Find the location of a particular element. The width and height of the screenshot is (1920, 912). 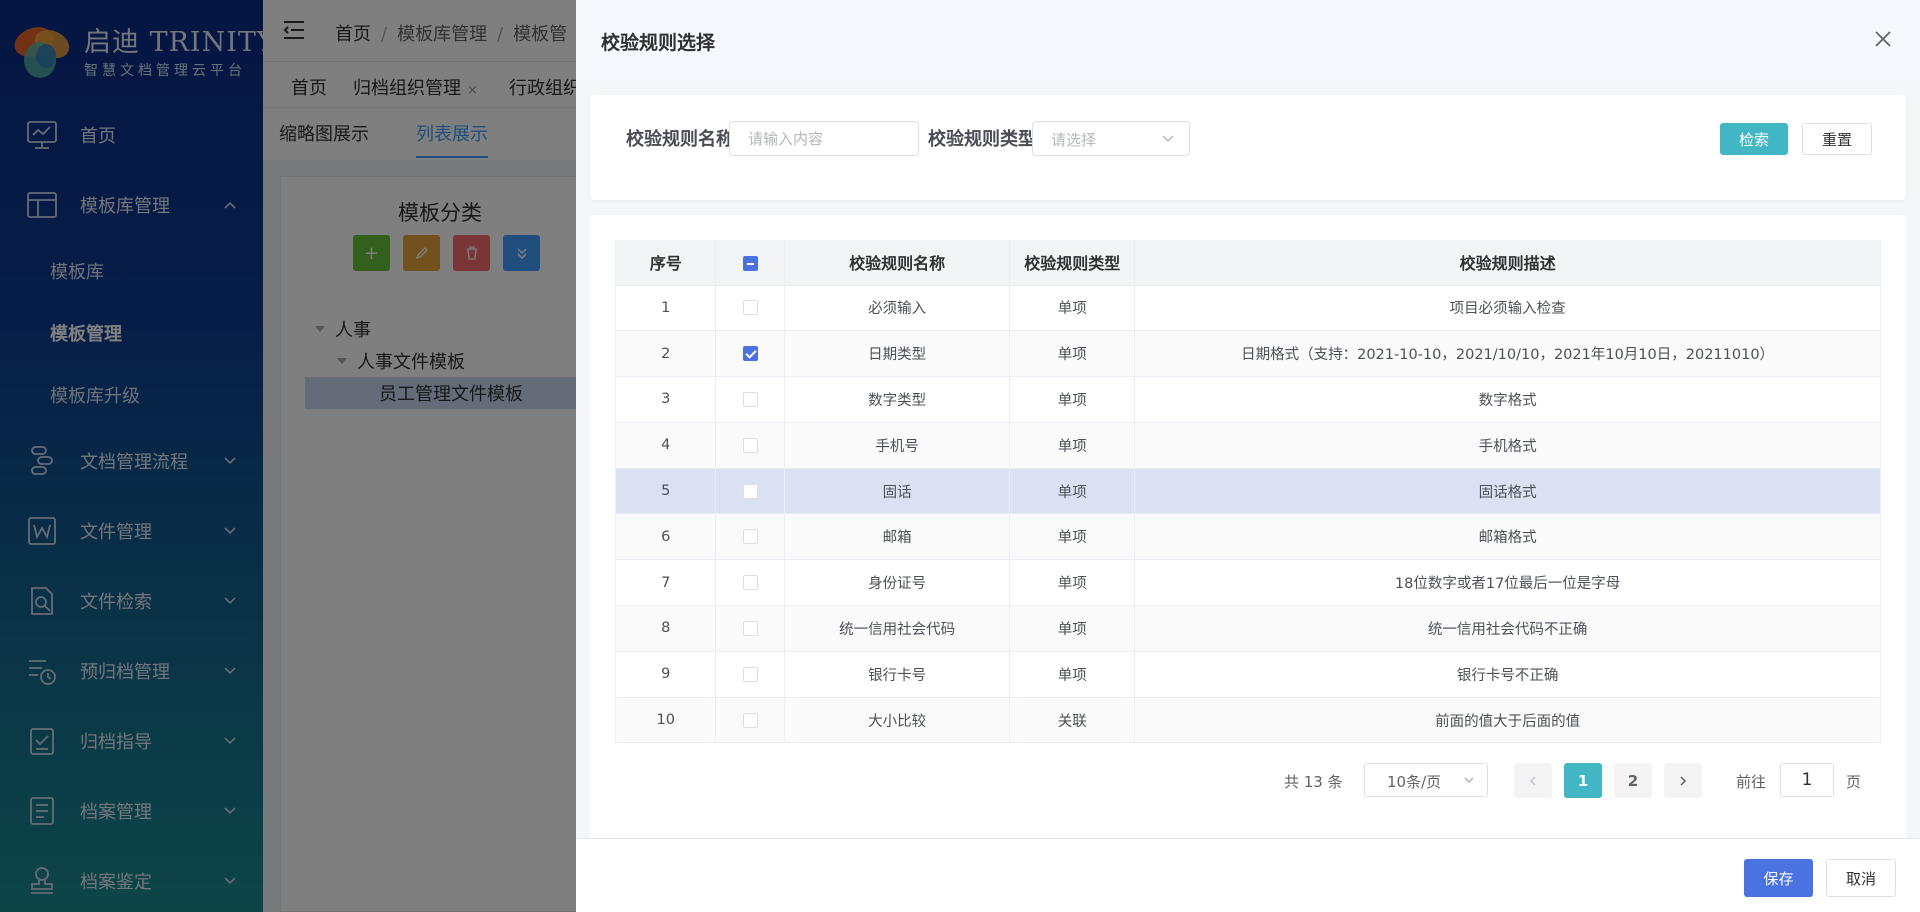

prev-page-button is located at coordinates (1533, 780).